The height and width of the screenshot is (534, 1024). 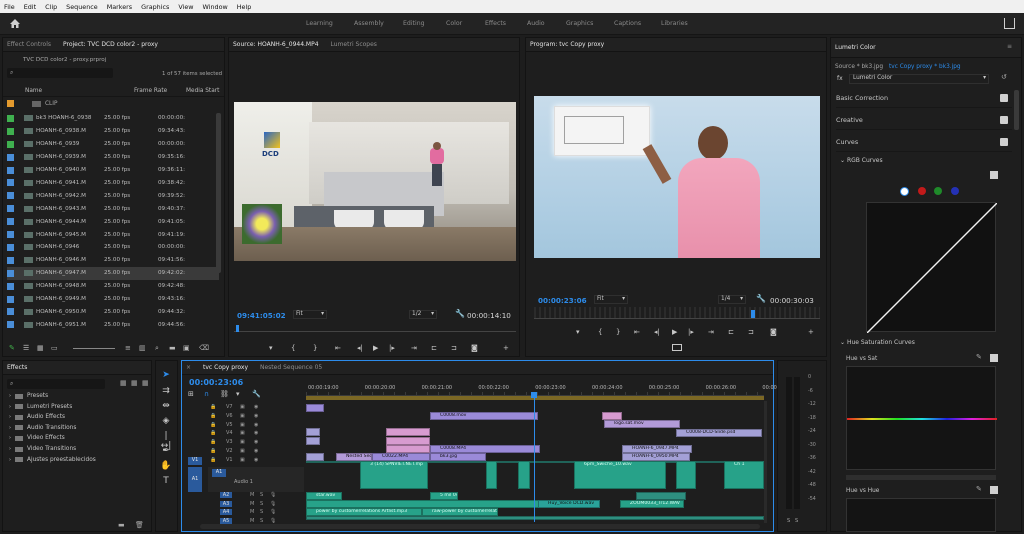 What do you see at coordinates (642, 424) in the screenshot?
I see `timeline-clip: logo.sat.mov` at bounding box center [642, 424].